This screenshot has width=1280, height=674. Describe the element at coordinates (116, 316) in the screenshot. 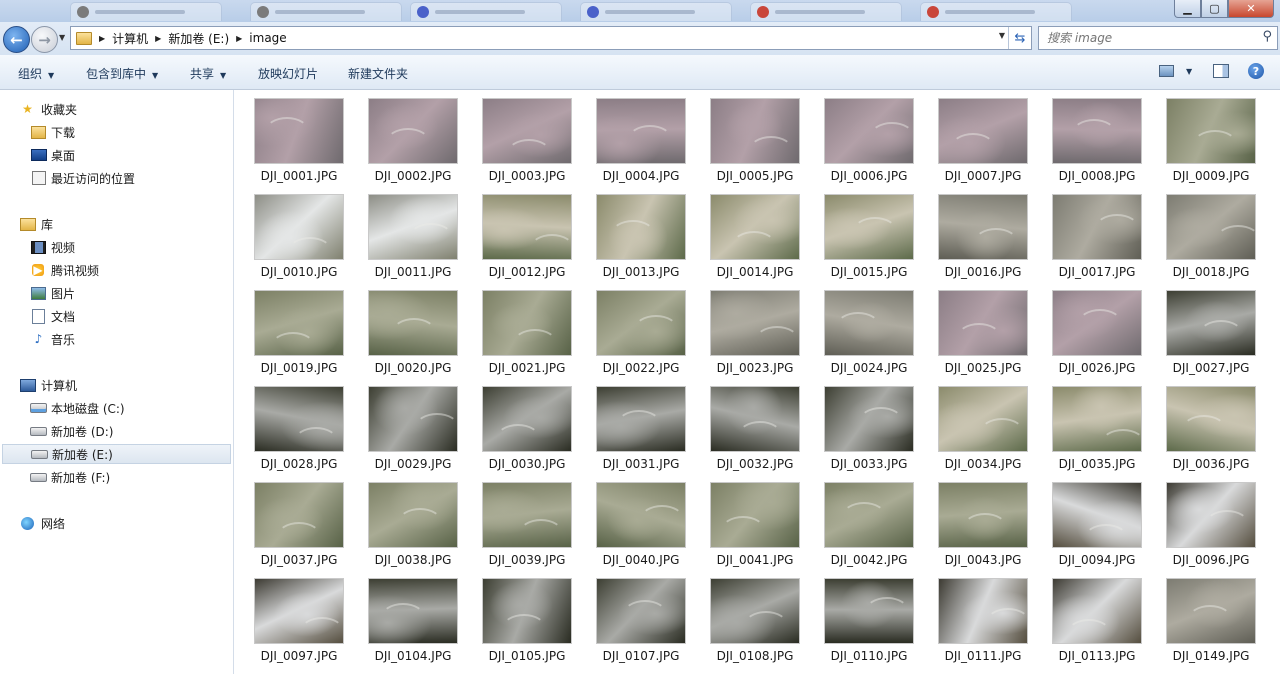

I see `sidebar-item-documents: 文档` at that location.